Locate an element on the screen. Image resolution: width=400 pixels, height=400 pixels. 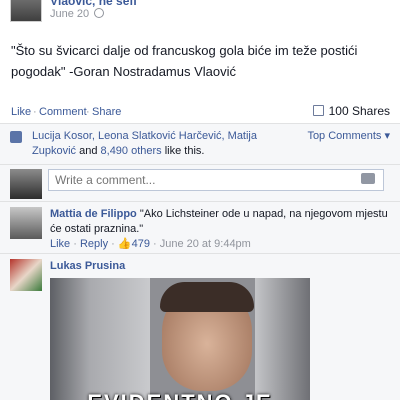
top-comments-dropdown: Top Comments ▾ is located at coordinates (348, 136).